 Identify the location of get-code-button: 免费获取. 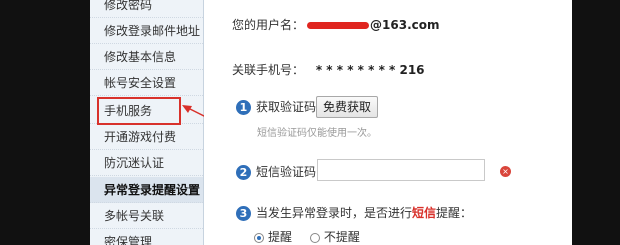
(347, 107).